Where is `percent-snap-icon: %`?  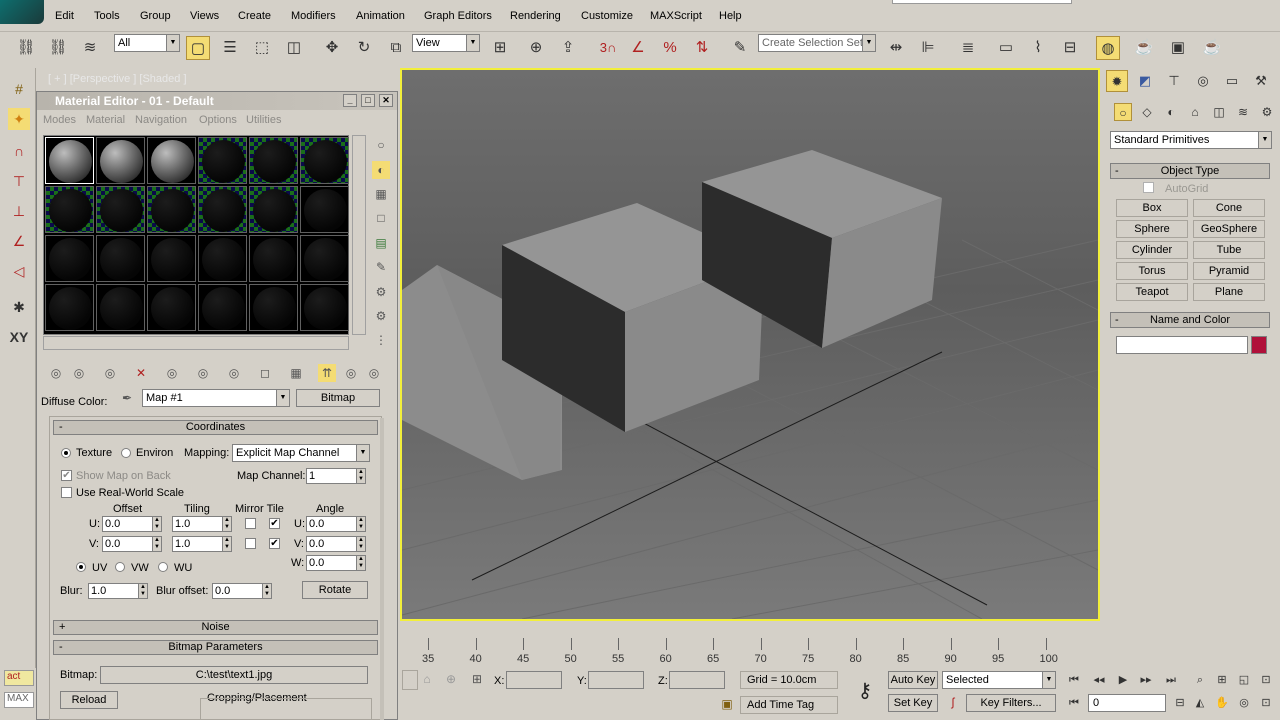
percent-snap-icon: % is located at coordinates (670, 48).